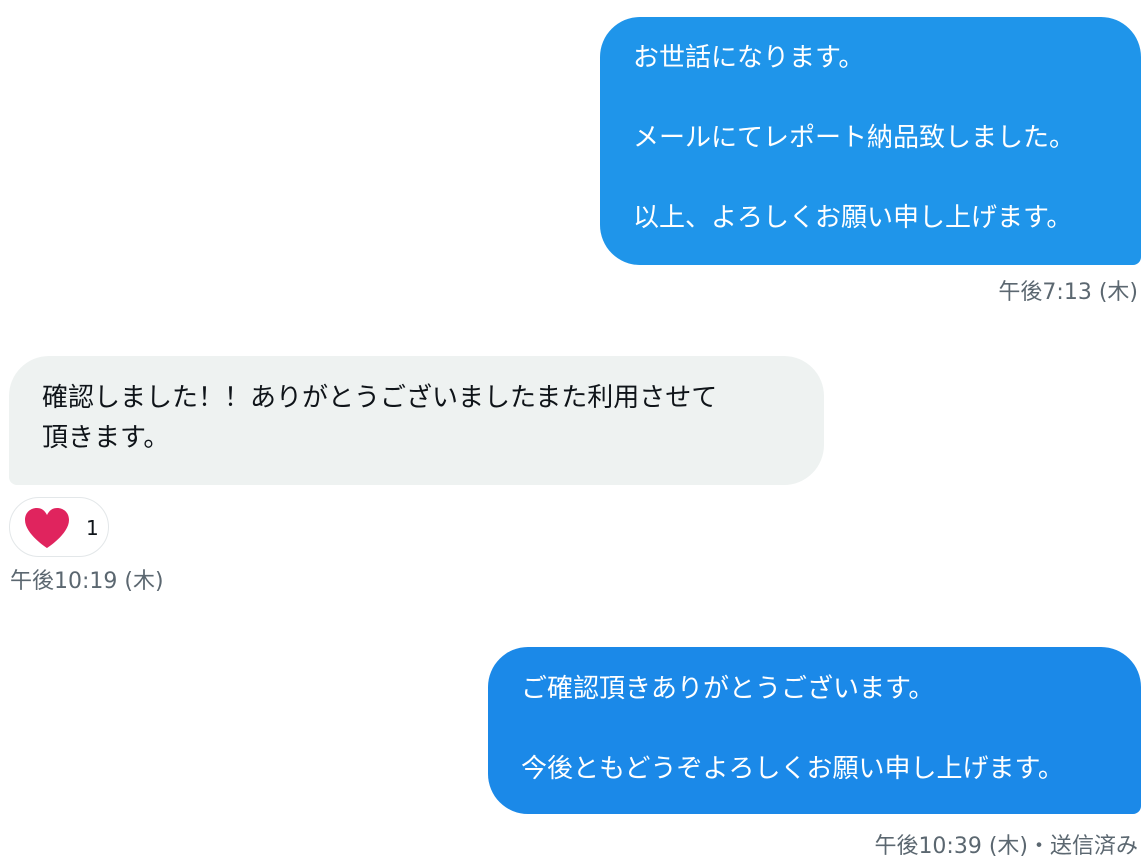 The image size is (1147, 866). Describe the element at coordinates (854, 138) in the screenshot. I see `message-text-line: メールにてレポート納品致しました。` at that location.